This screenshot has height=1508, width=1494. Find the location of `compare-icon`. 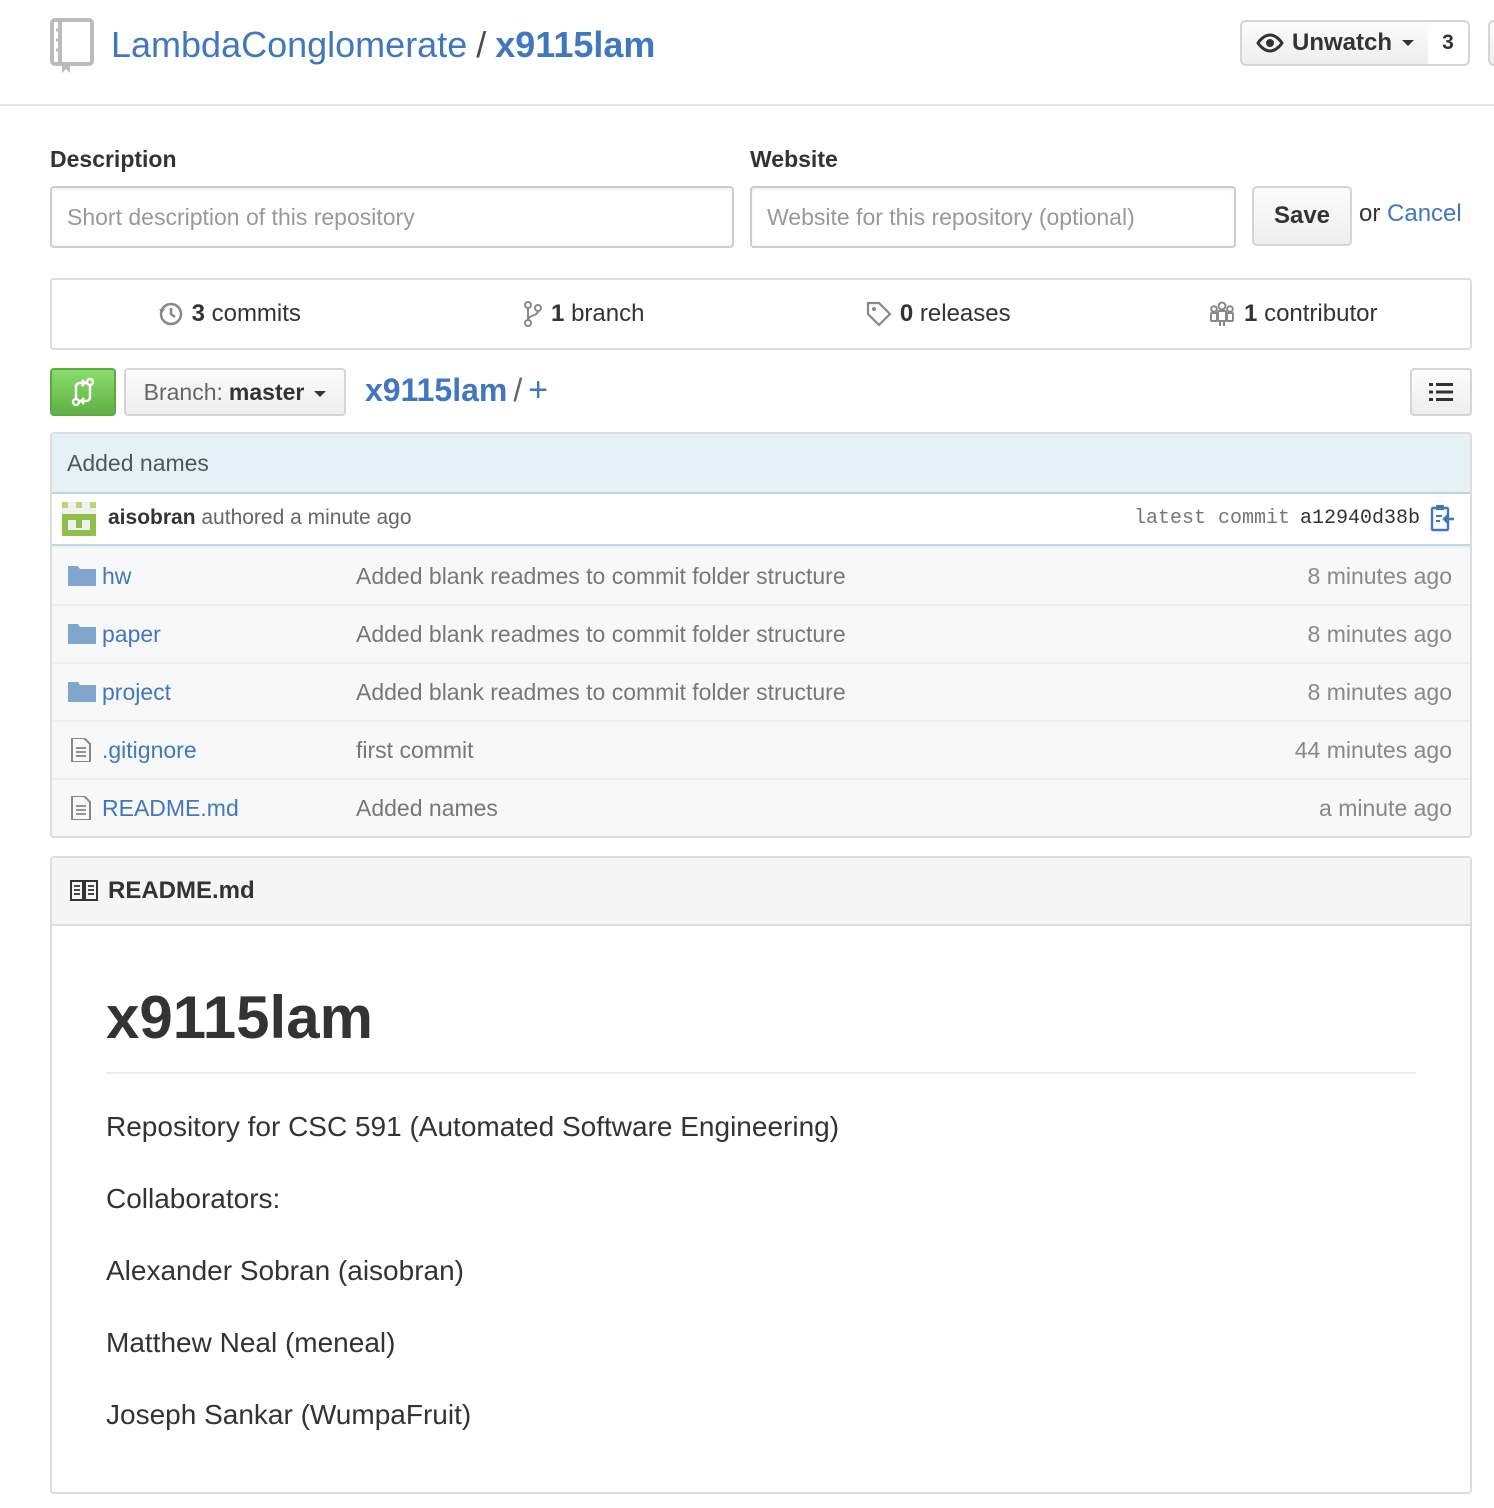

compare-icon is located at coordinates (83, 392).